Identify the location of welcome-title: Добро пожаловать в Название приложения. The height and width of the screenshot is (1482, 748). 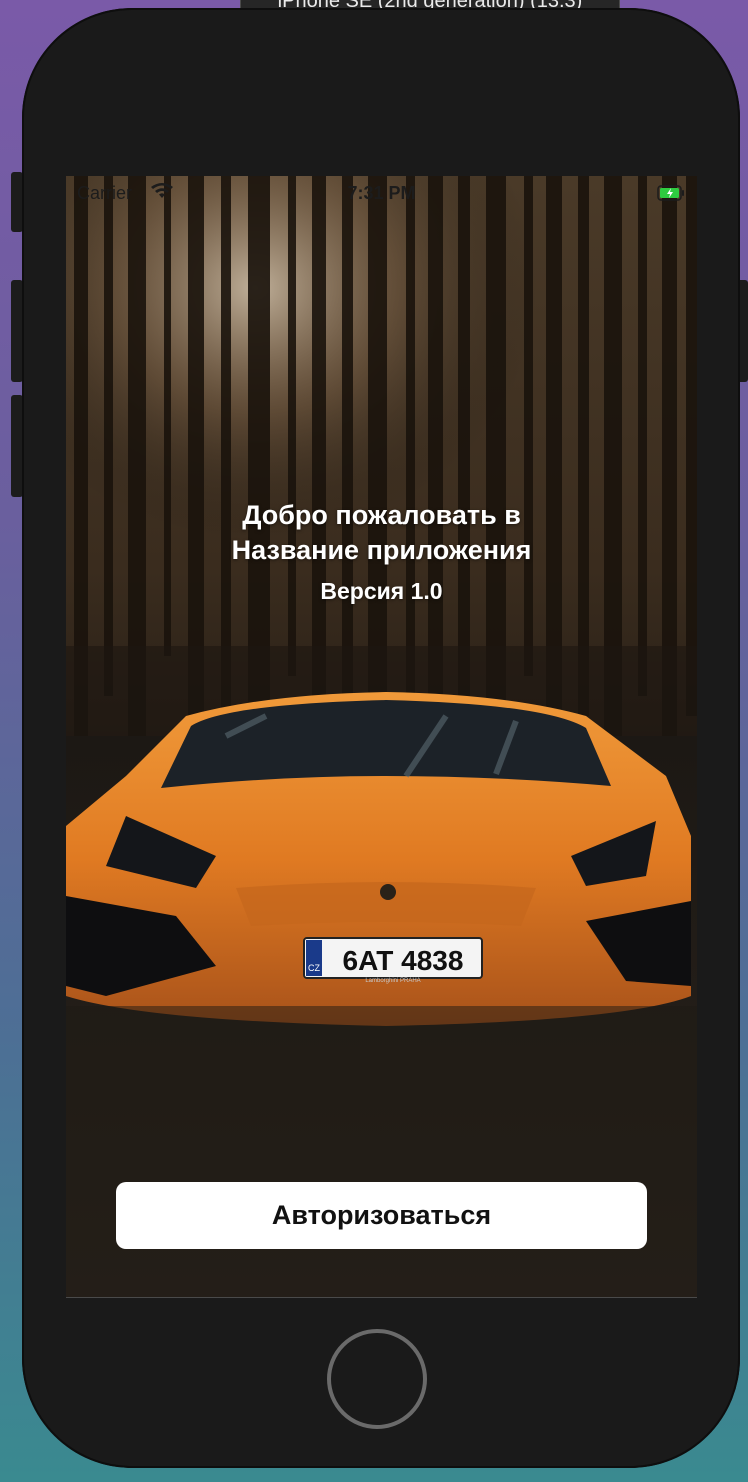
(381, 533).